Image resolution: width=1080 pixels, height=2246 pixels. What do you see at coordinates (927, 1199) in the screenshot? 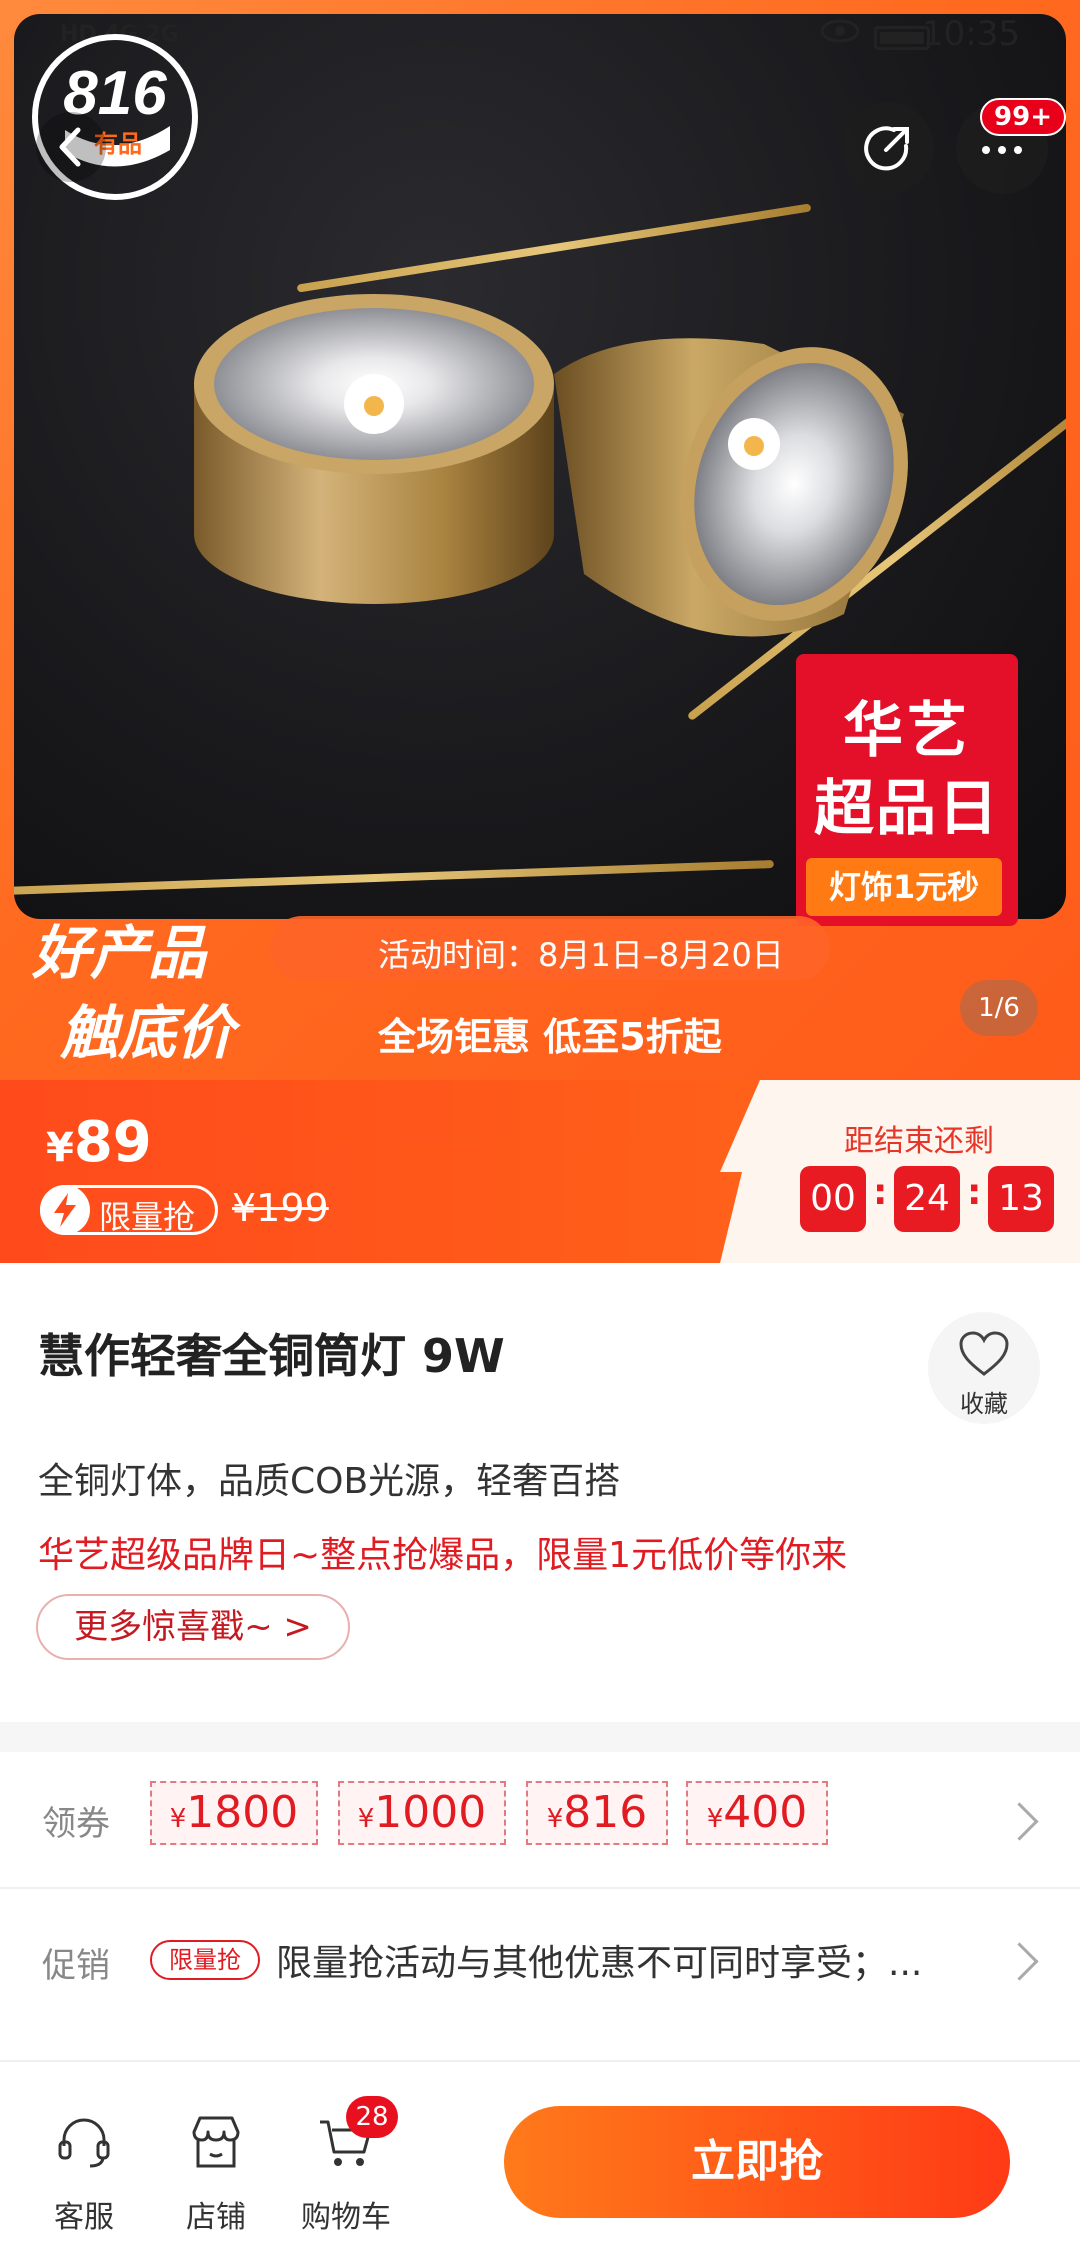
I see `countdown-minutes: 24` at bounding box center [927, 1199].